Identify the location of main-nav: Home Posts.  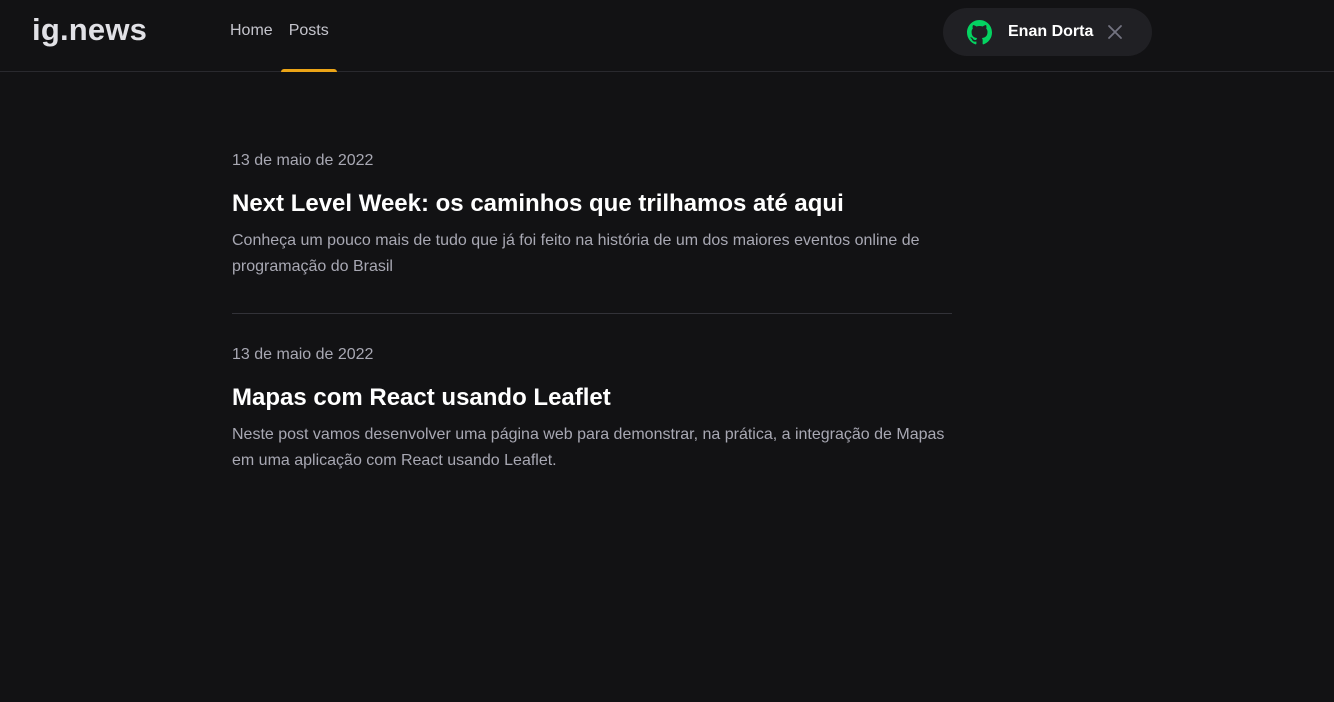
(279, 36).